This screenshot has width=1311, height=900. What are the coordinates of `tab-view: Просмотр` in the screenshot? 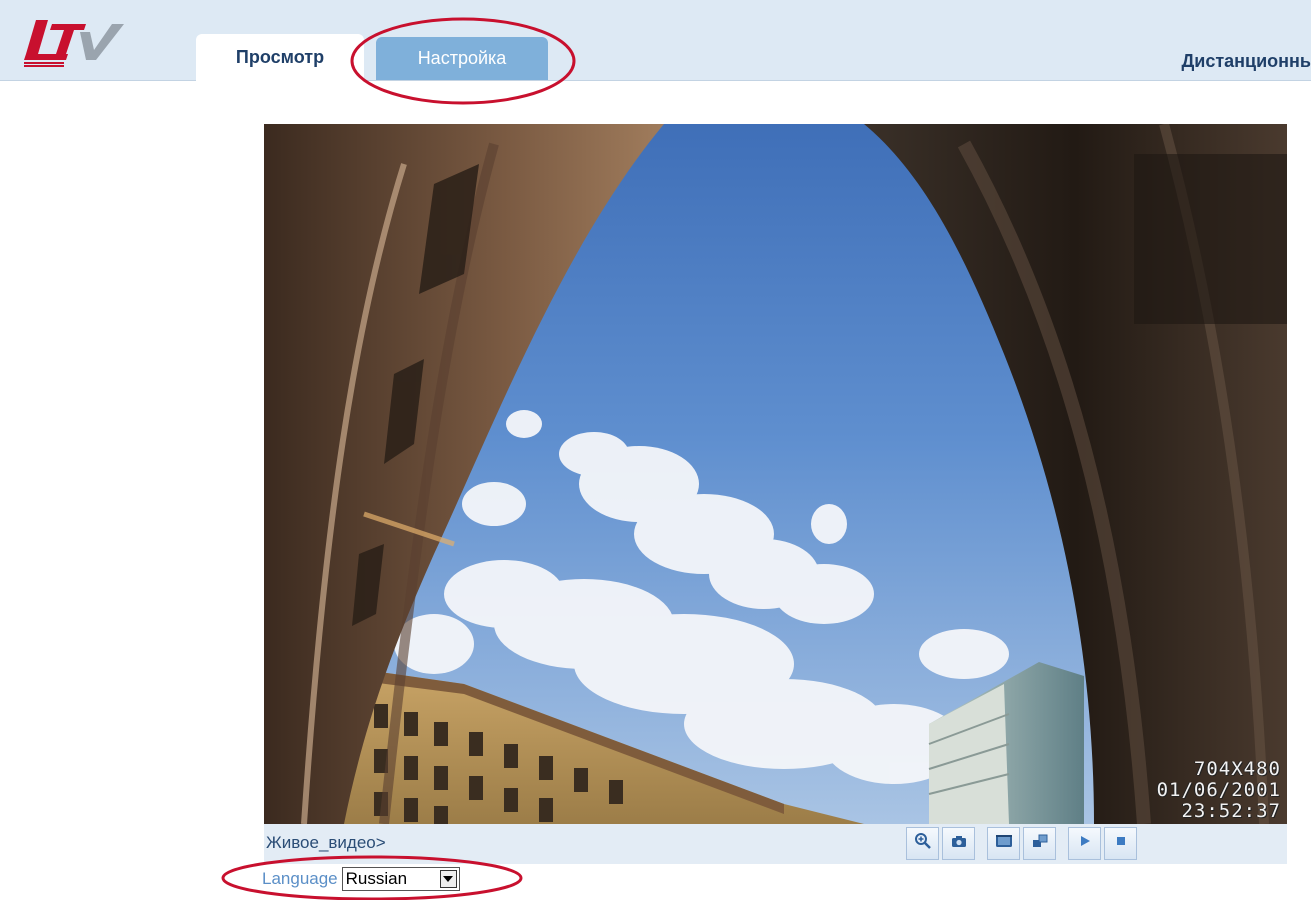 It's located at (280, 57).